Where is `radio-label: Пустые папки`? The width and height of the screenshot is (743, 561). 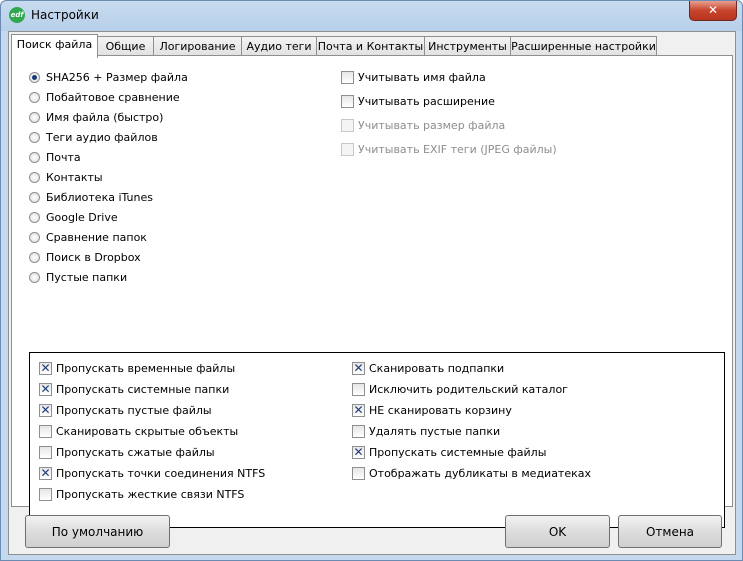
radio-label: Пустые папки is located at coordinates (87, 277).